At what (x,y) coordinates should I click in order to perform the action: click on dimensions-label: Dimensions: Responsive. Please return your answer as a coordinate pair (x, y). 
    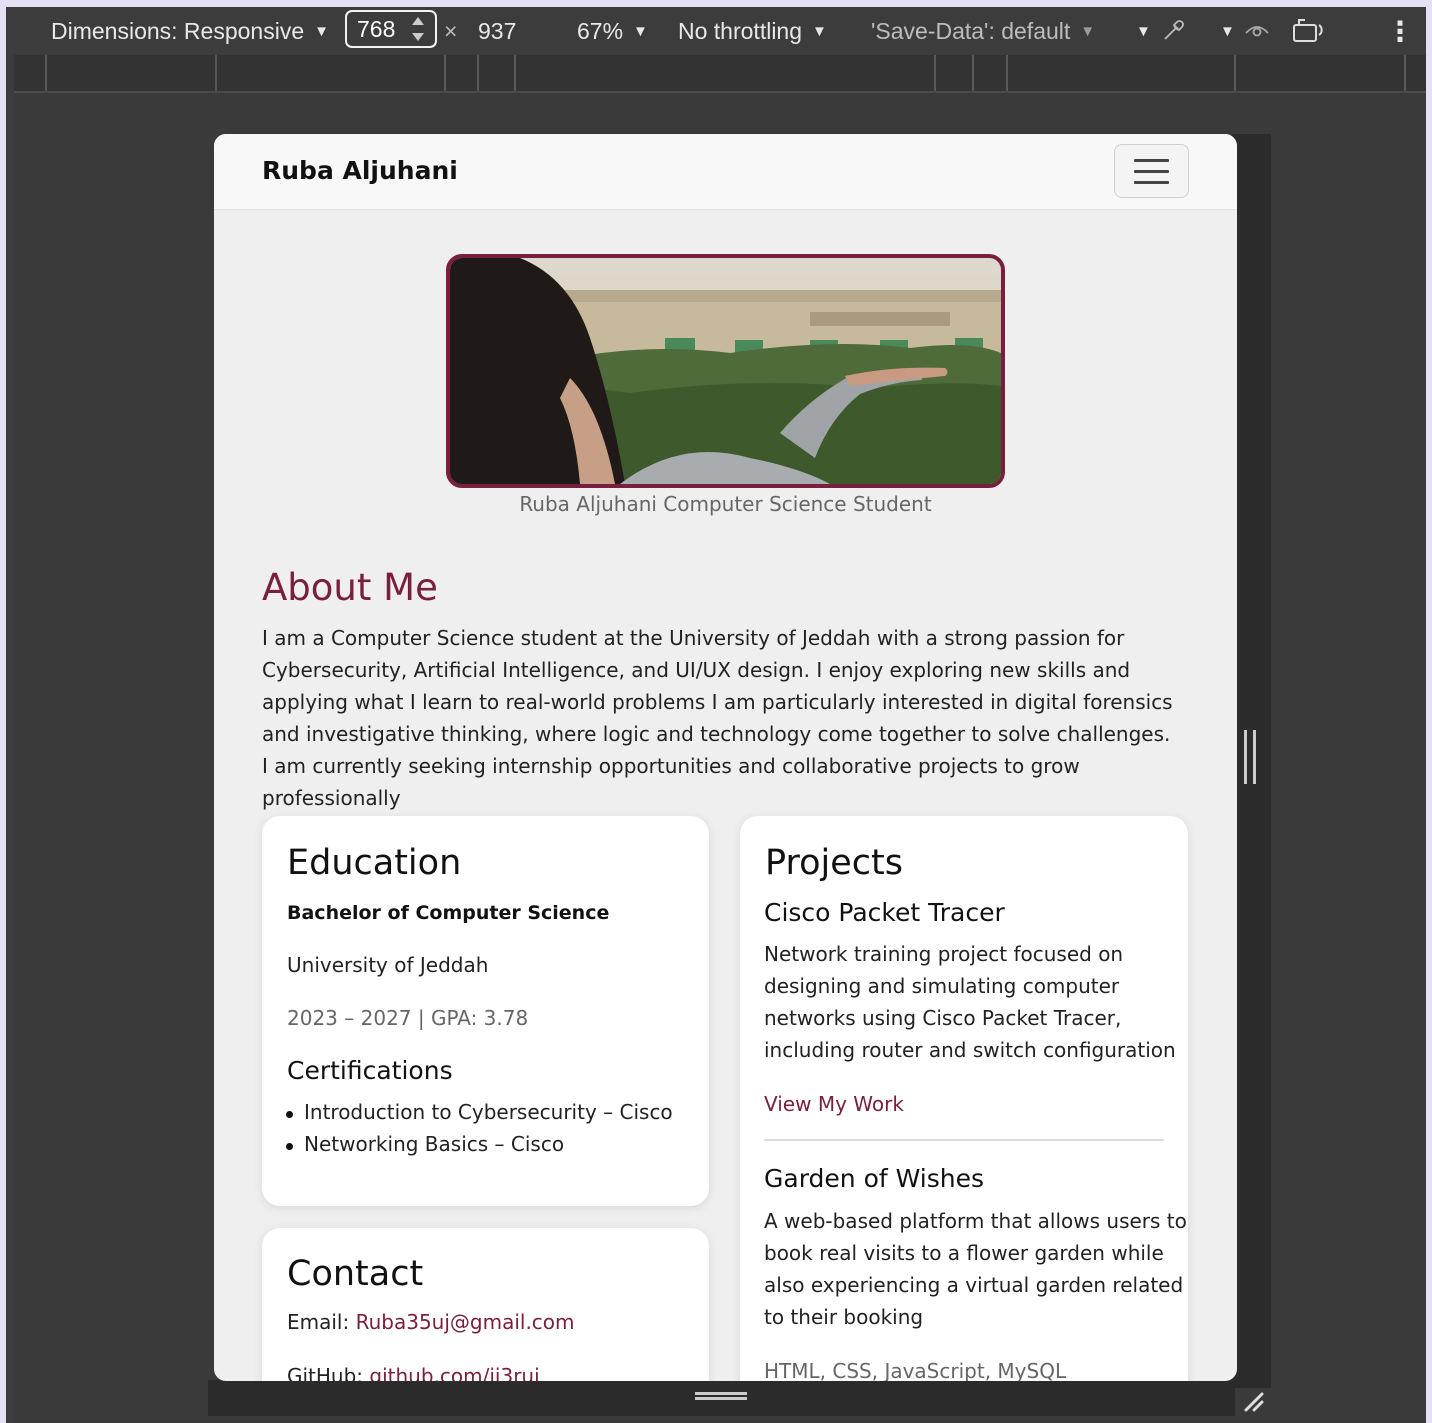
    Looking at the image, I should click on (178, 30).